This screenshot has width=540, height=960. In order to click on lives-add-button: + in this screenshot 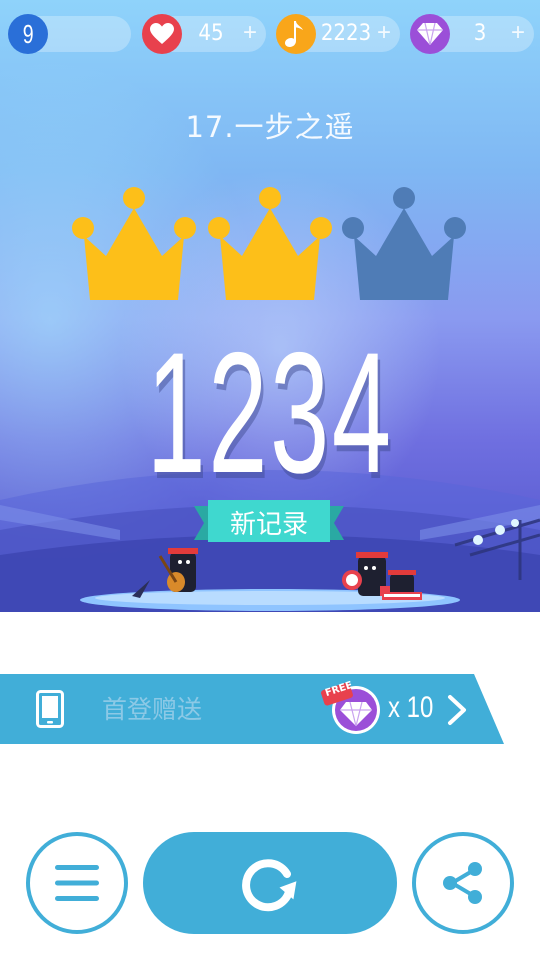, I will do `click(250, 34)`.